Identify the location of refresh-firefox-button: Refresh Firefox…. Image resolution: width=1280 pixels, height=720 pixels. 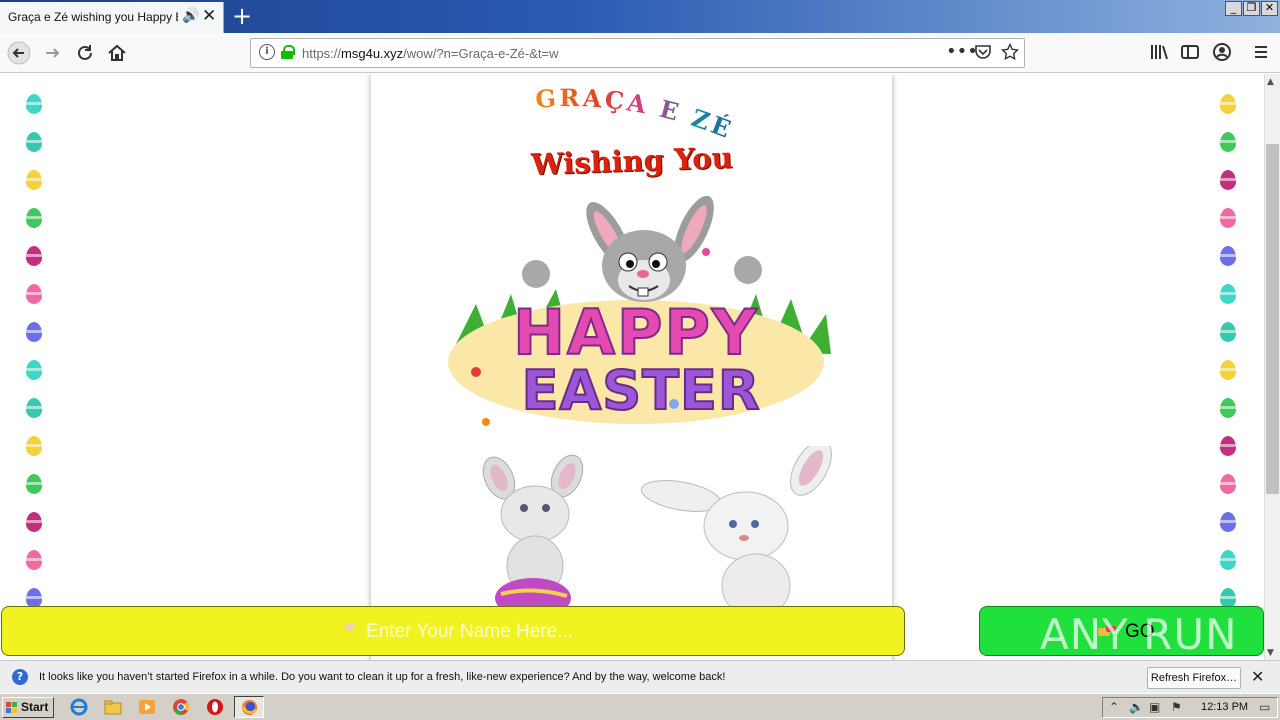
(1194, 678).